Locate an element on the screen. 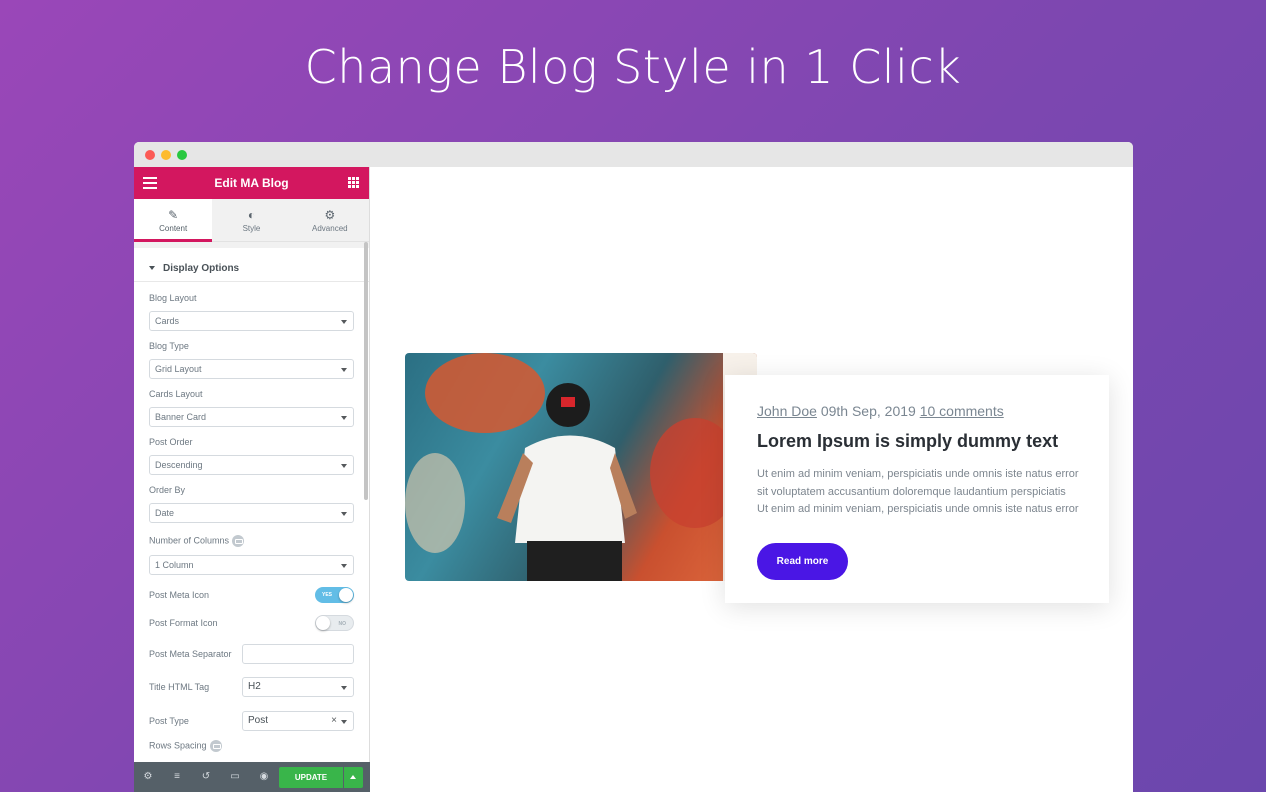 This screenshot has width=1266, height=792. post-meta-icon-label: Post Meta Icon is located at coordinates (179, 595).